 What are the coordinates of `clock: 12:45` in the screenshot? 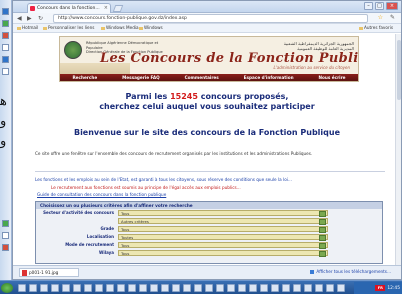 It's located at (393, 288).